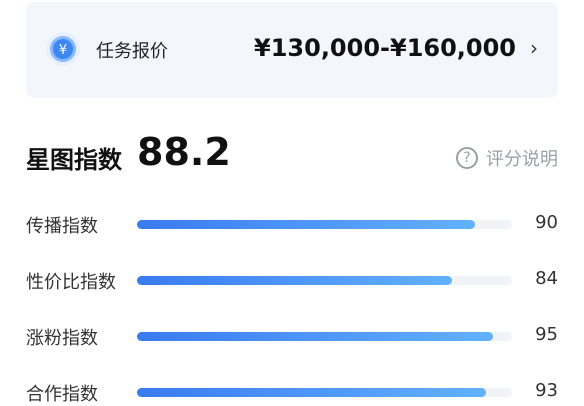  I want to click on metric-label: 合作指数, so click(62, 394).